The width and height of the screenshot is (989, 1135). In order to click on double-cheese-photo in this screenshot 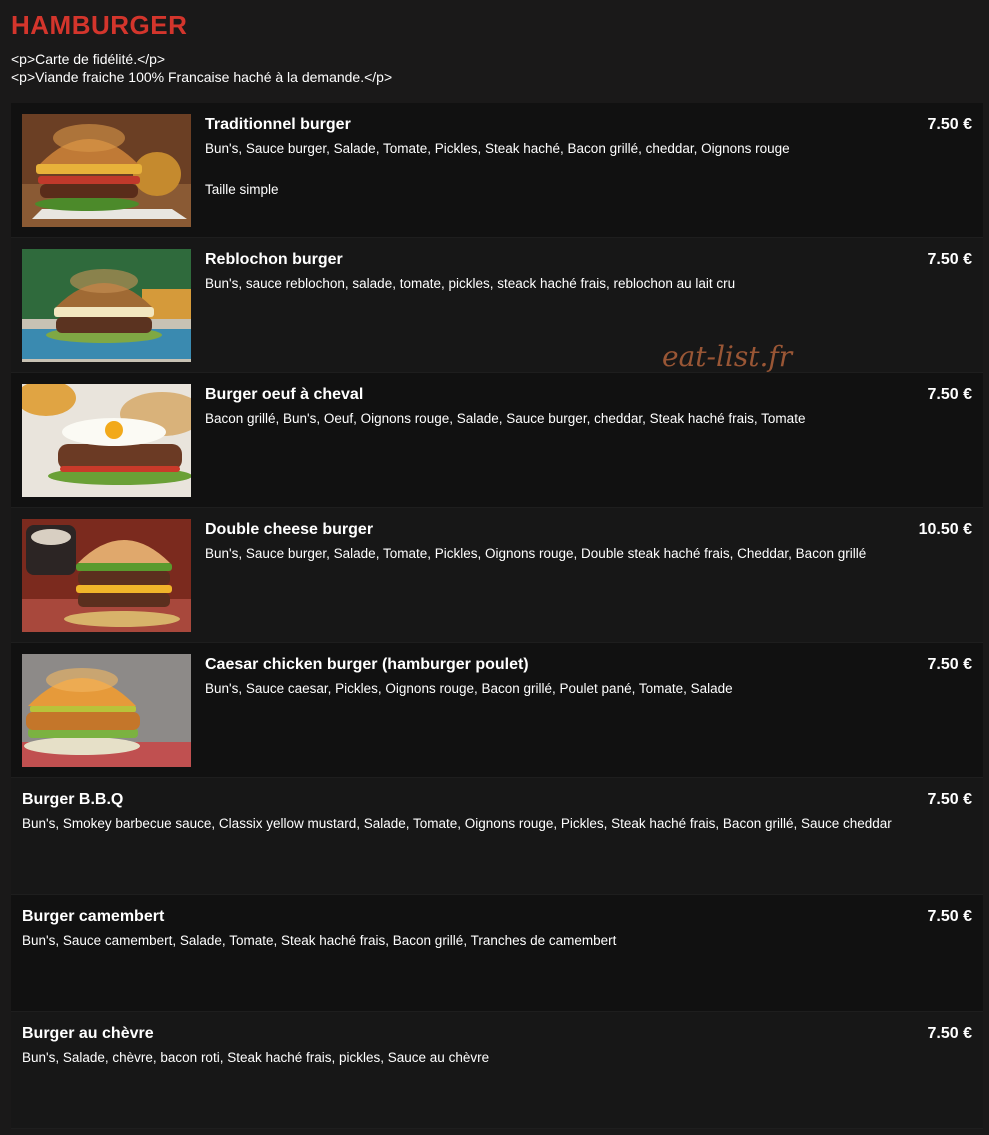, I will do `click(106, 575)`.